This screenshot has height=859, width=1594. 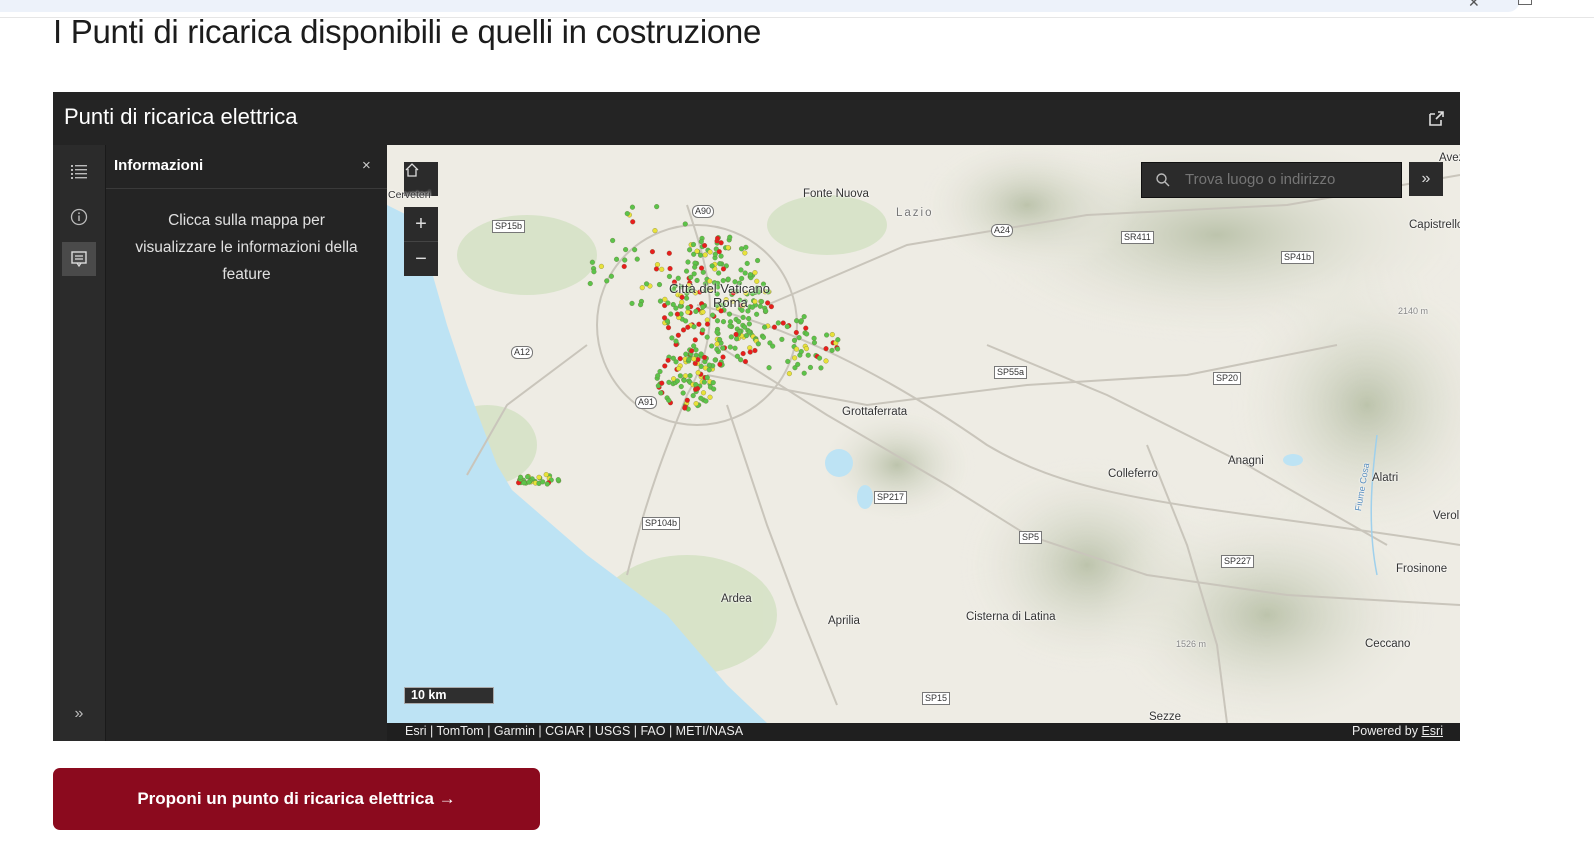 What do you see at coordinates (1474, 5) in the screenshot?
I see `close-icon: ✕` at bounding box center [1474, 5].